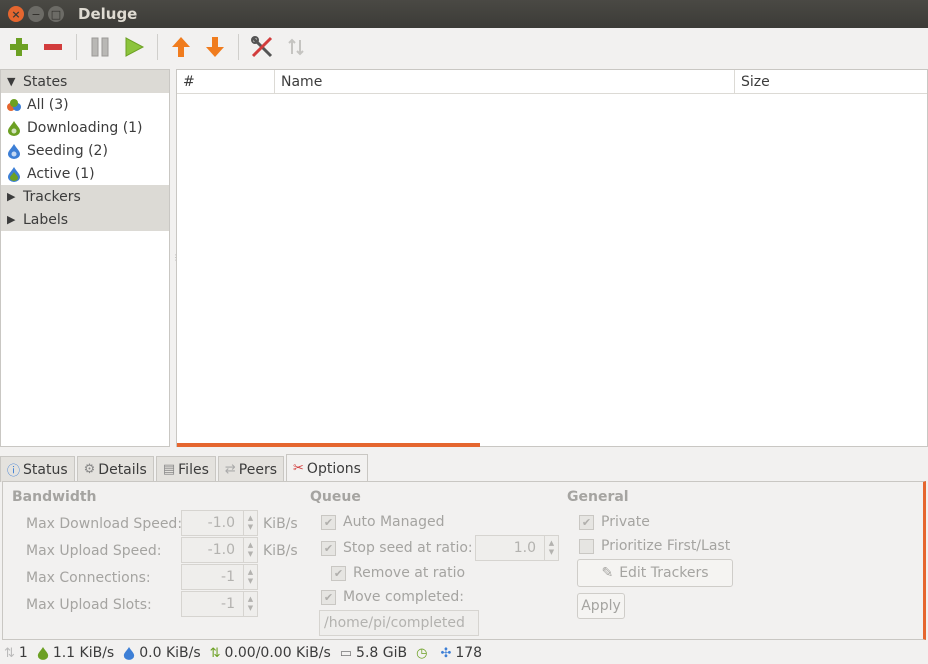  What do you see at coordinates (219, 577) in the screenshot?
I see `max-connections-spinner: -1 ▲ ▼` at bounding box center [219, 577].